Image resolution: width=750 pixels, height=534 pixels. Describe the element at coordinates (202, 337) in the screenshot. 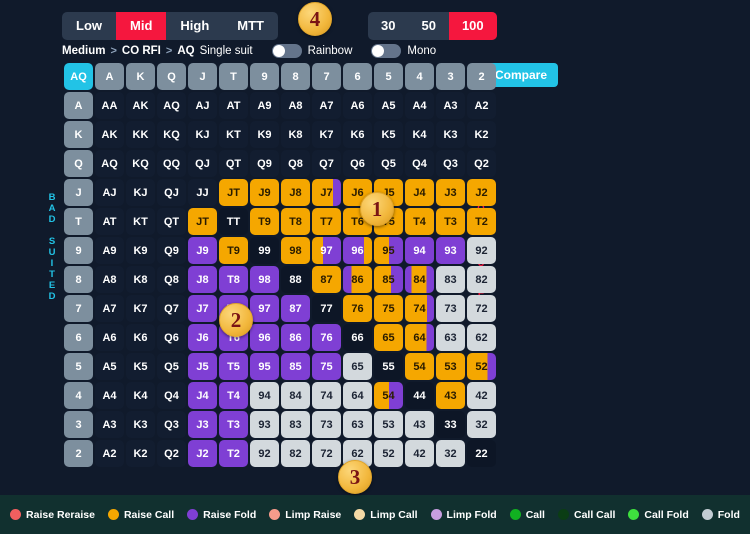

I see `range-cell-J6: J6` at that location.